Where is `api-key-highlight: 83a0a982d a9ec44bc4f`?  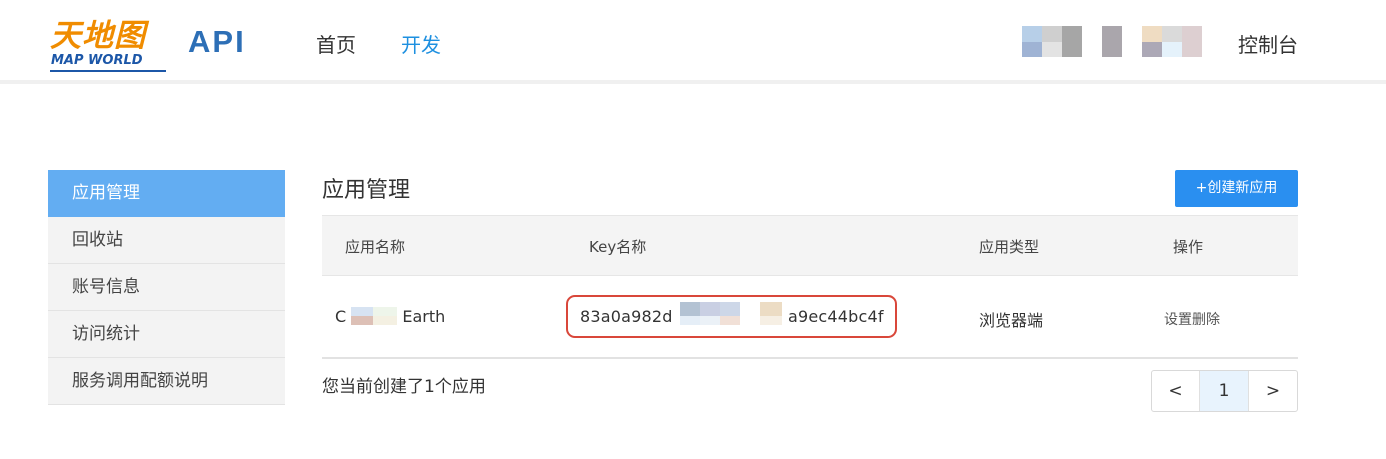
api-key-highlight: 83a0a982d a9ec44bc4f is located at coordinates (731, 316).